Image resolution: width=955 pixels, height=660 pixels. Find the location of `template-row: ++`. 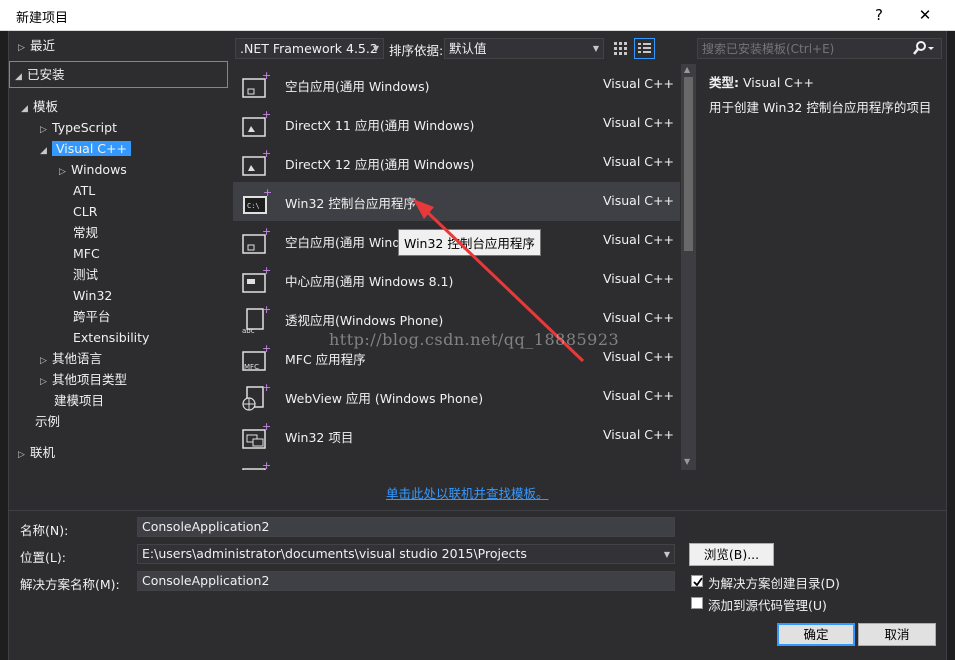

template-row: ++ is located at coordinates (456, 462).